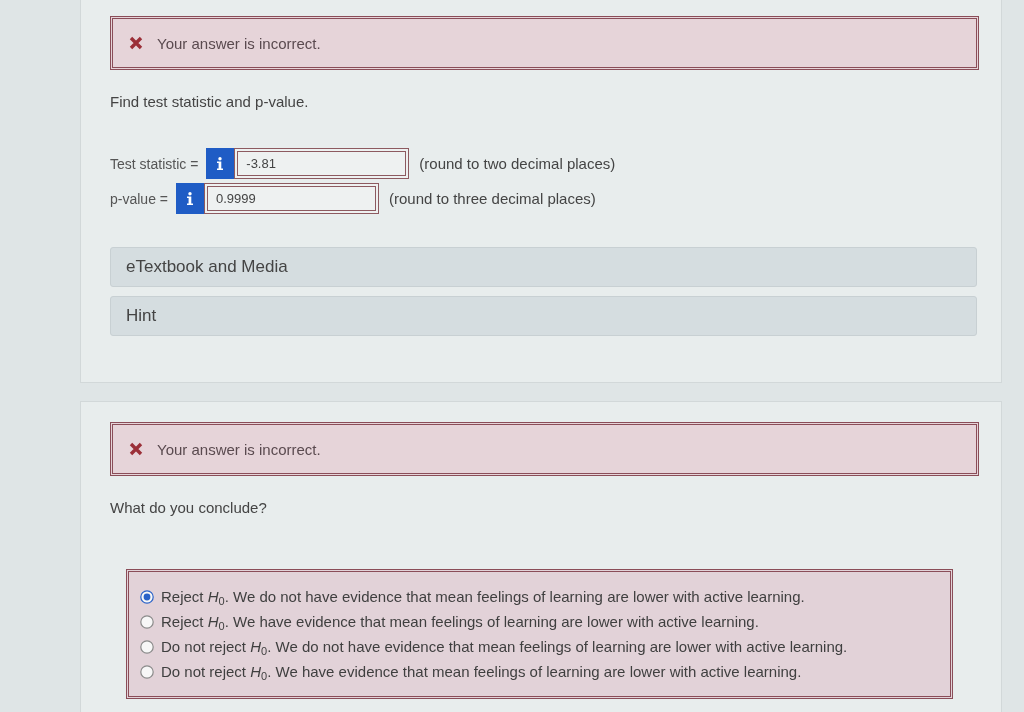  Describe the element at coordinates (481, 671) in the screenshot. I see `option-text: Do not reject H$_{0}$. We have evidence that mean feelings of learning are lower with active learning.` at that location.